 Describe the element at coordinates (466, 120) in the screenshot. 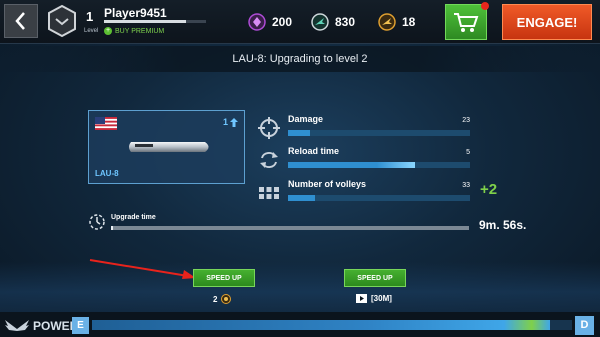

I see `stat-value: 23` at that location.